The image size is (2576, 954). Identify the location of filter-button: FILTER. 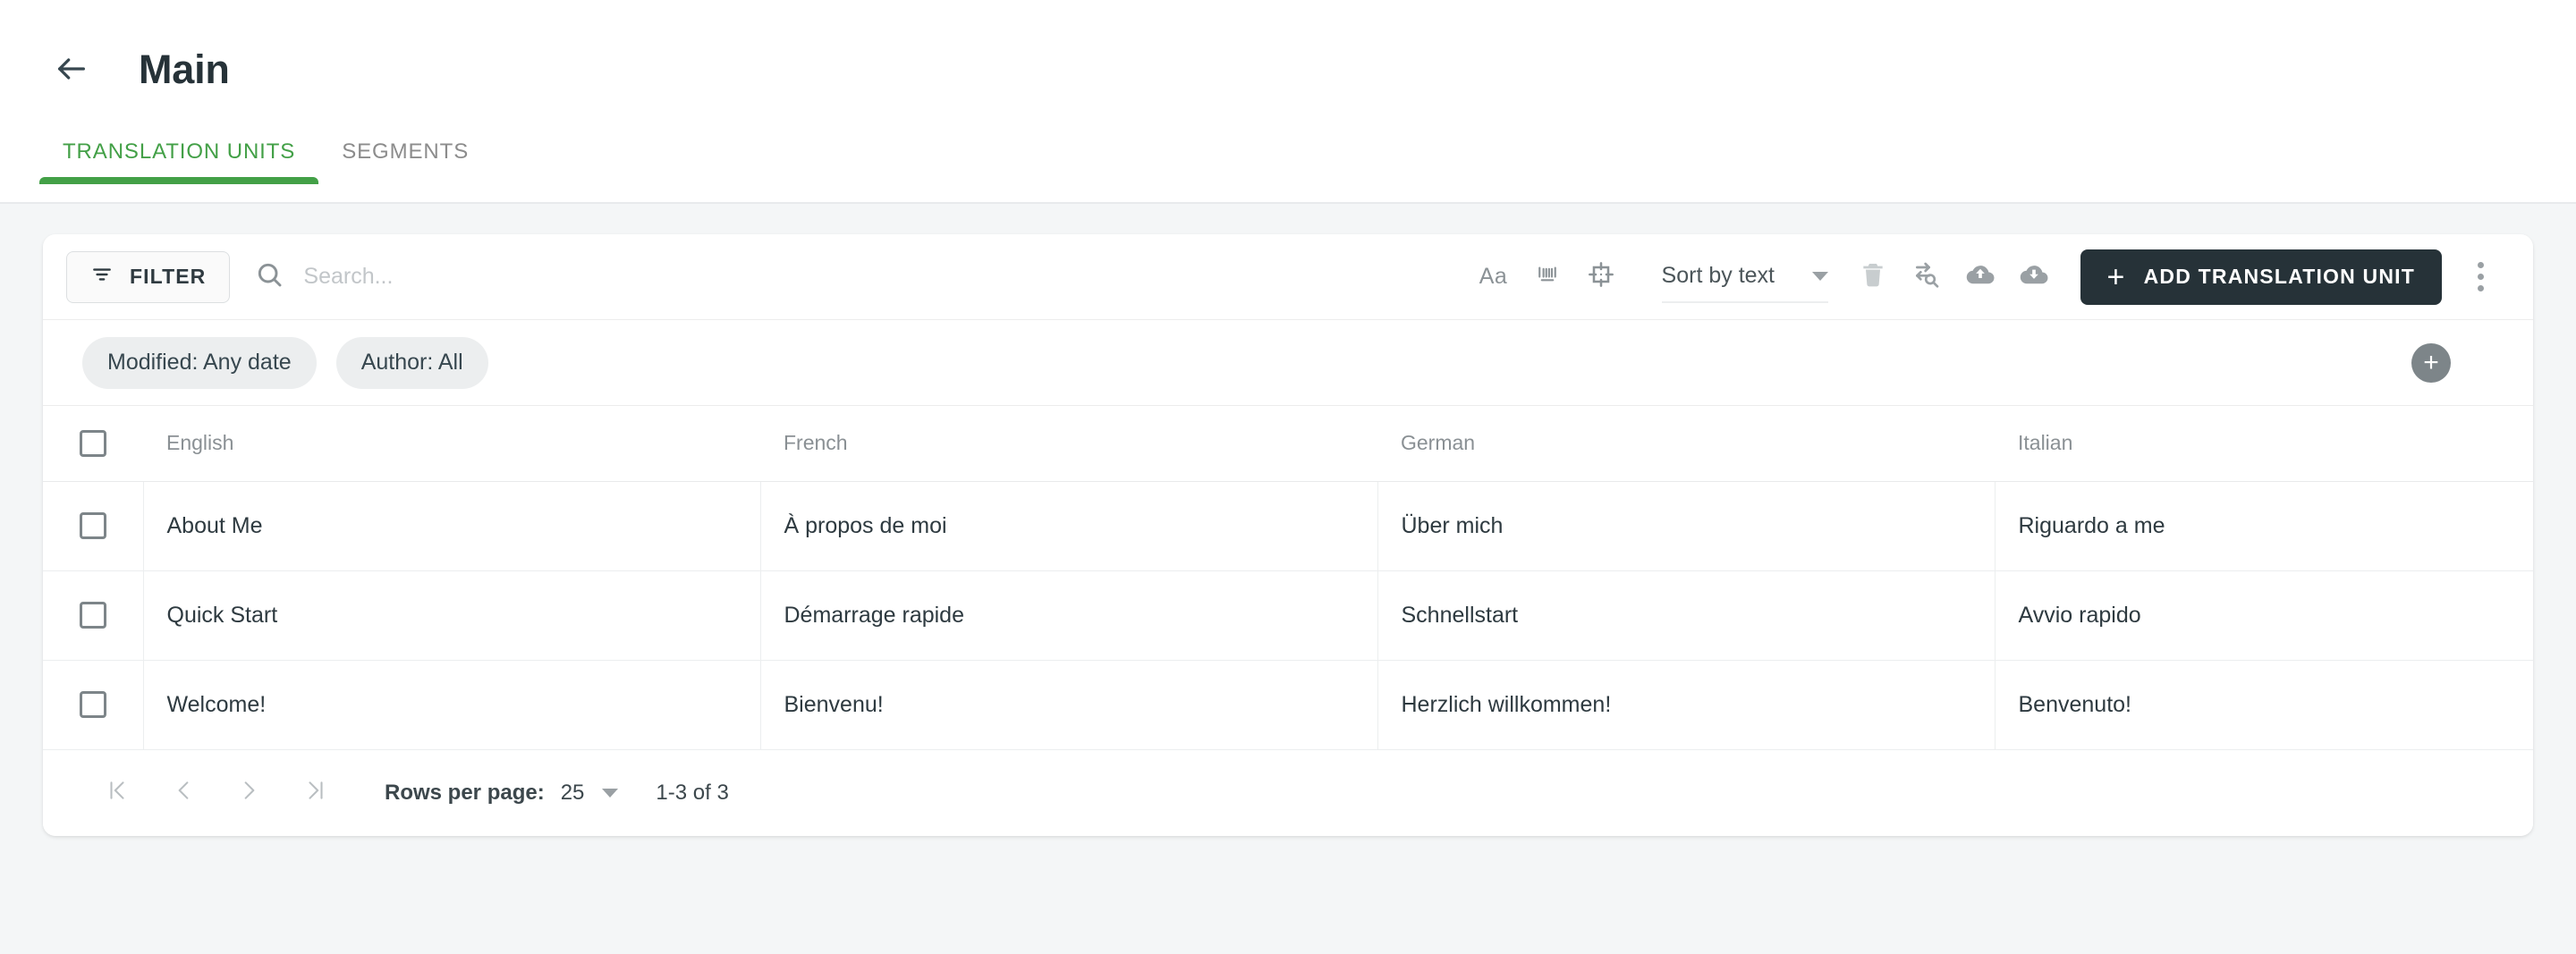
(148, 276).